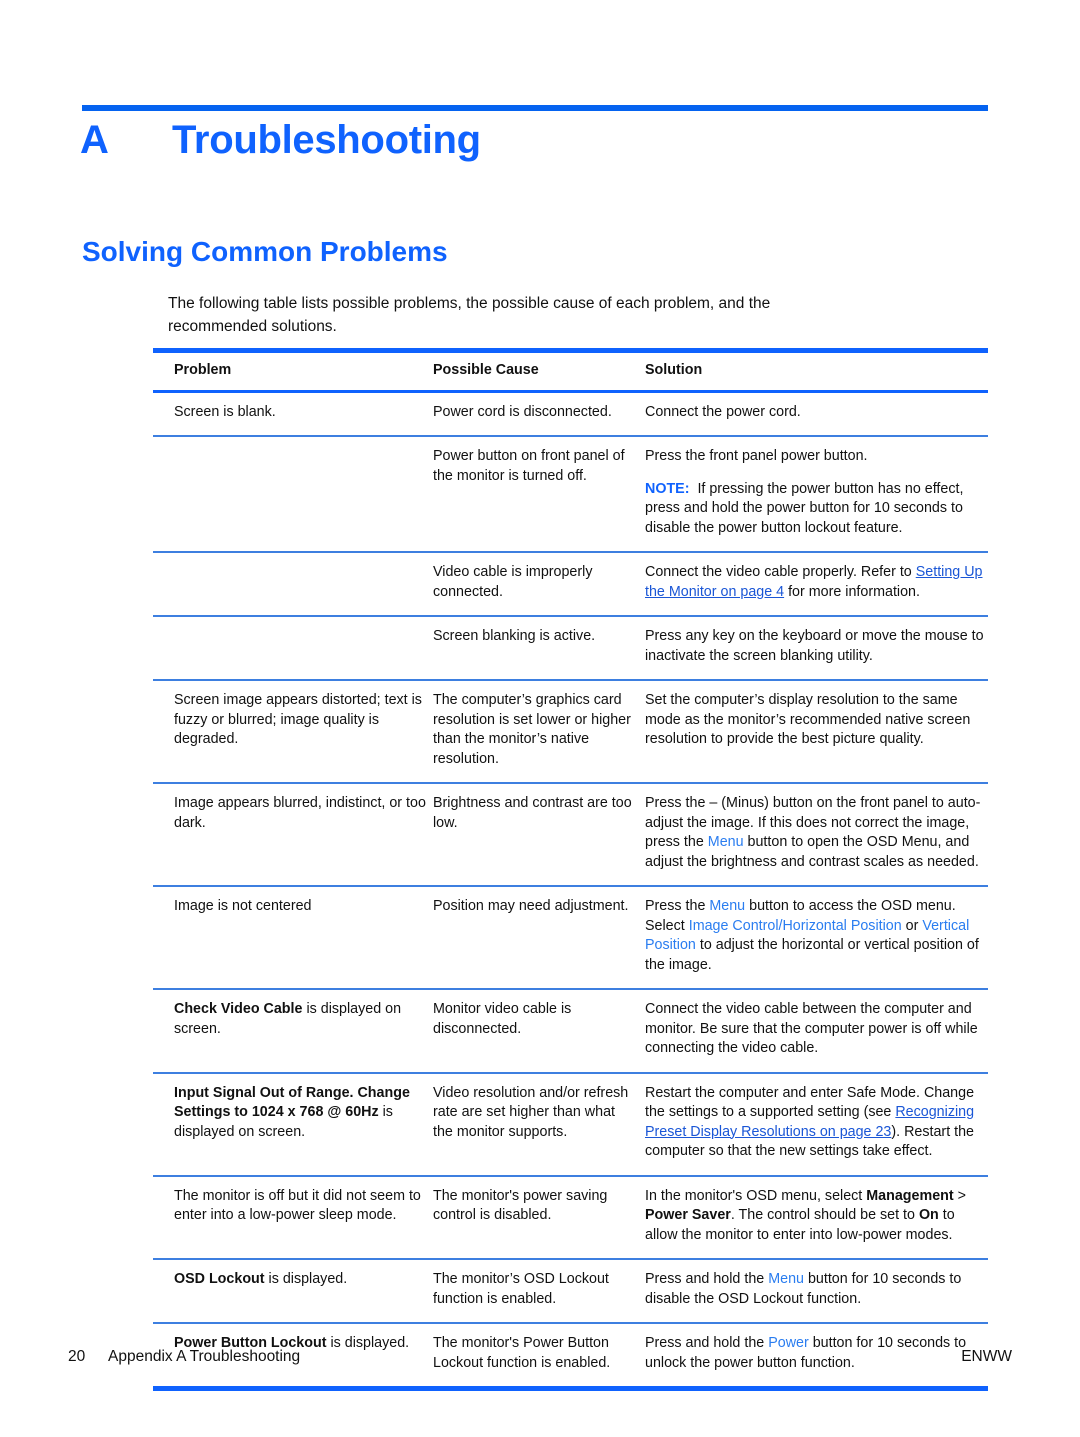  What do you see at coordinates (688, 1215) in the screenshot?
I see `solution-bold-power-saver: Power Saver` at bounding box center [688, 1215].